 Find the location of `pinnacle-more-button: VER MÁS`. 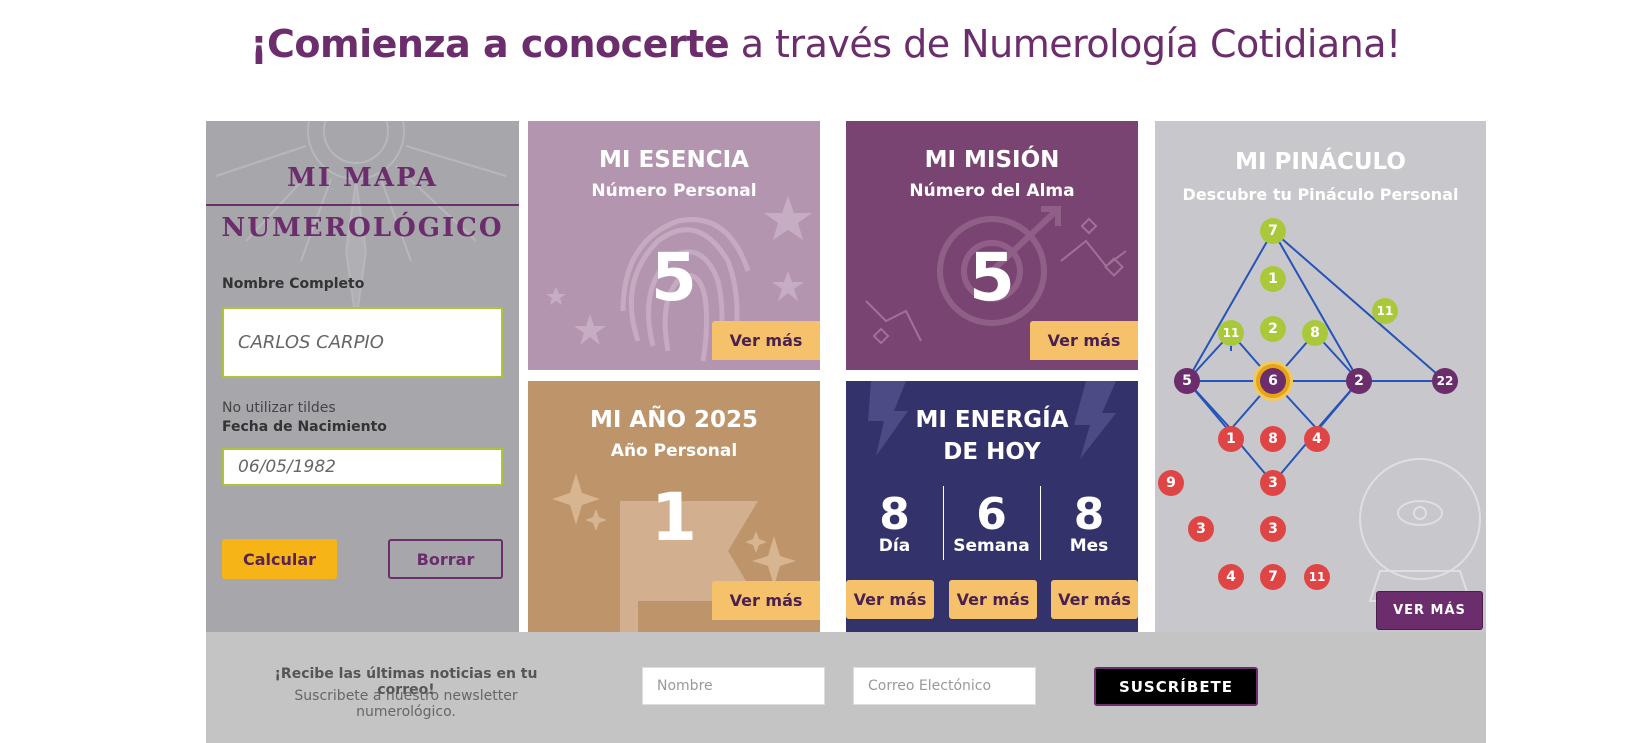

pinnacle-more-button: VER MÁS is located at coordinates (1429, 610).